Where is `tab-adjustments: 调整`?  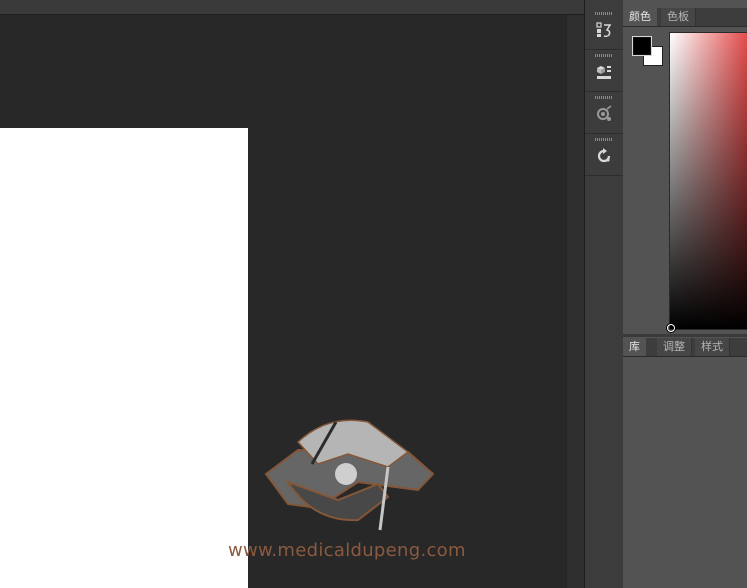 tab-adjustments: 调整 is located at coordinates (674, 347).